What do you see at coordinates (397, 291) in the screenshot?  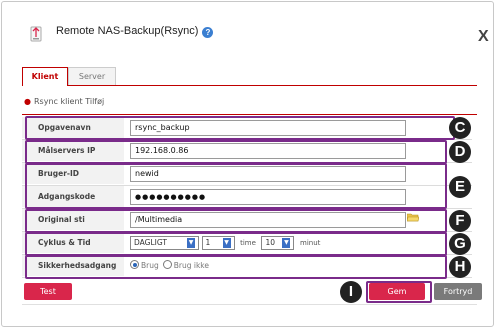 I see `save-button: Gem` at bounding box center [397, 291].